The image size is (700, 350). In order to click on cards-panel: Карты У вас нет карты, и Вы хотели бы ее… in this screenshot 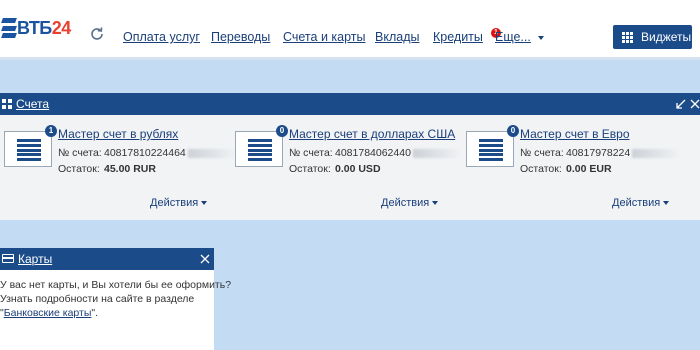, I will do `click(116, 299)`.